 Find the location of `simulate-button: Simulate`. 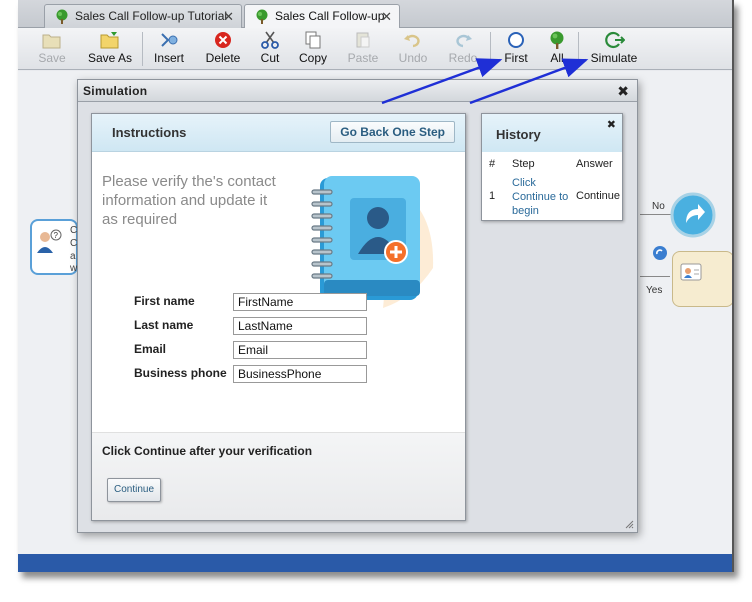

simulate-button: Simulate is located at coordinates (614, 49).